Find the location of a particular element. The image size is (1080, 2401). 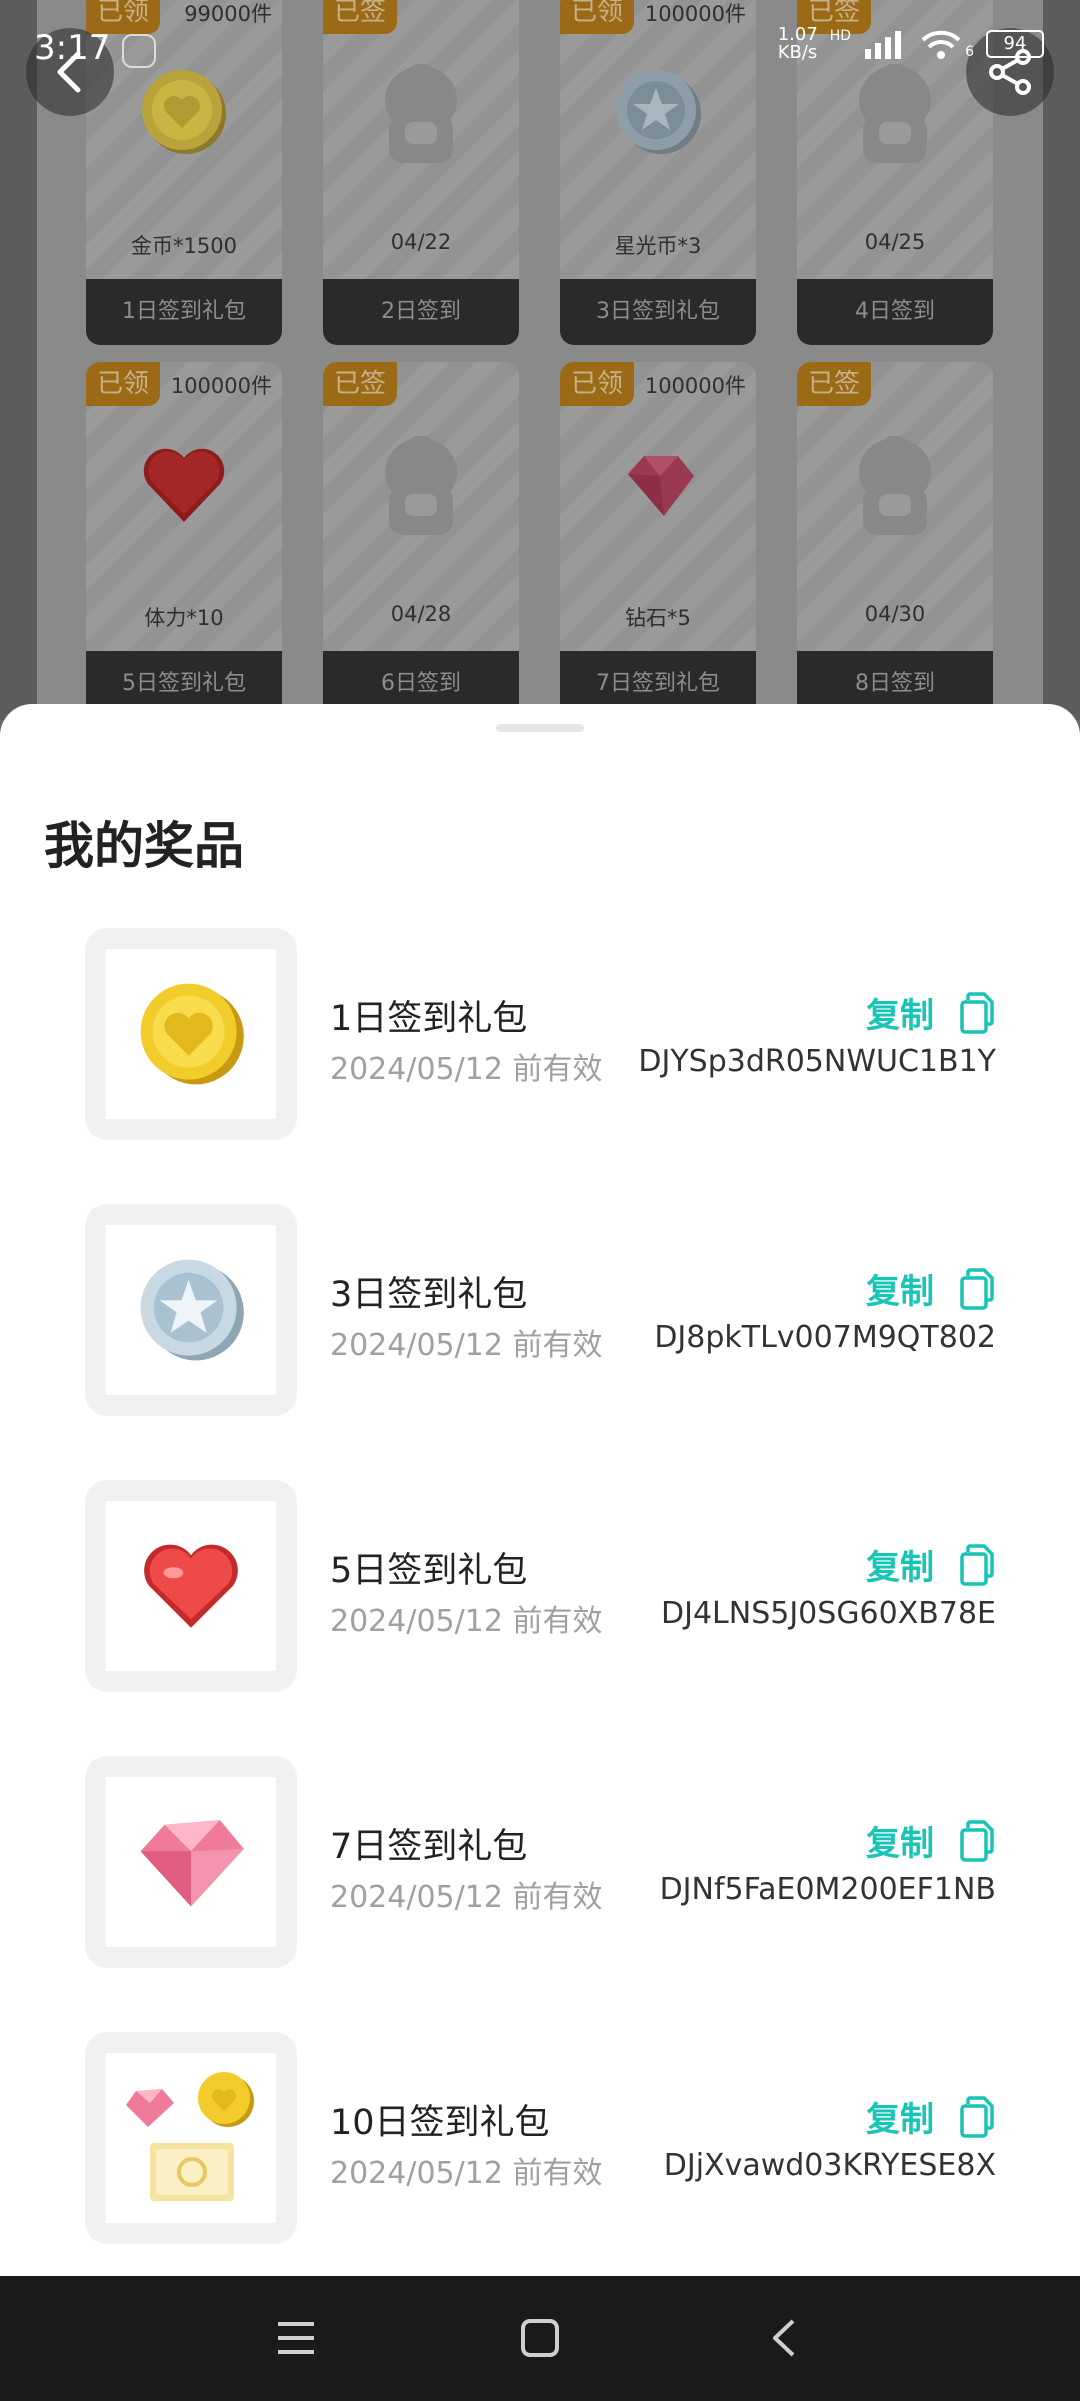

notification-icon is located at coordinates (139, 51).